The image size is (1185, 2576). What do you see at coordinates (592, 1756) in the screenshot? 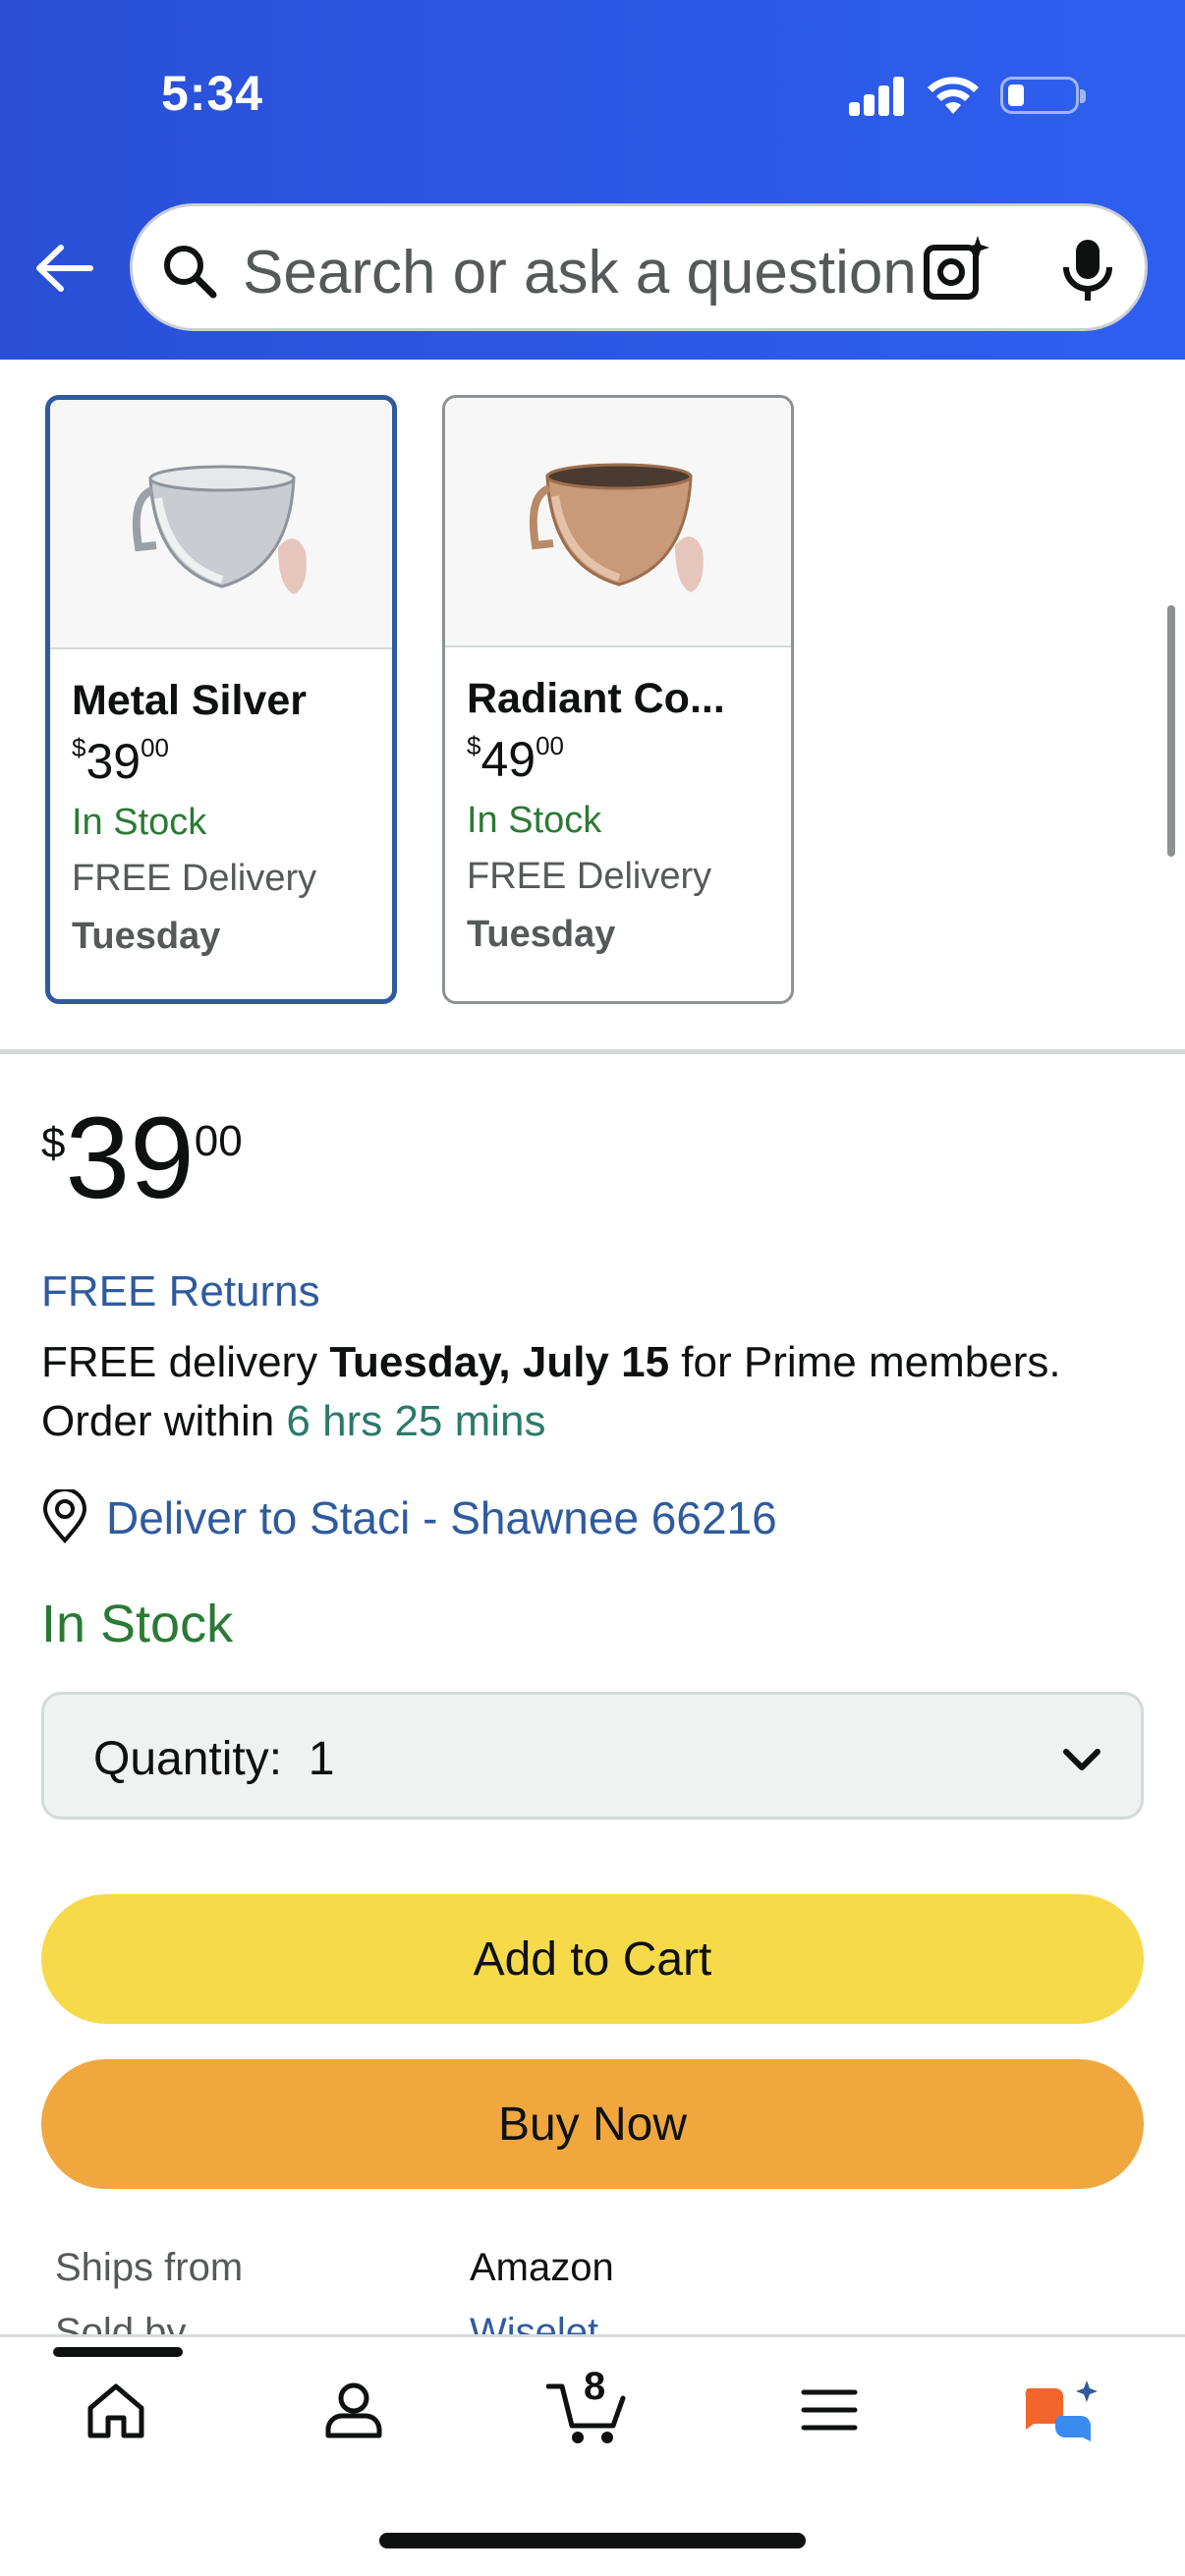
I see `quantity-select: Quantity: 1` at bounding box center [592, 1756].